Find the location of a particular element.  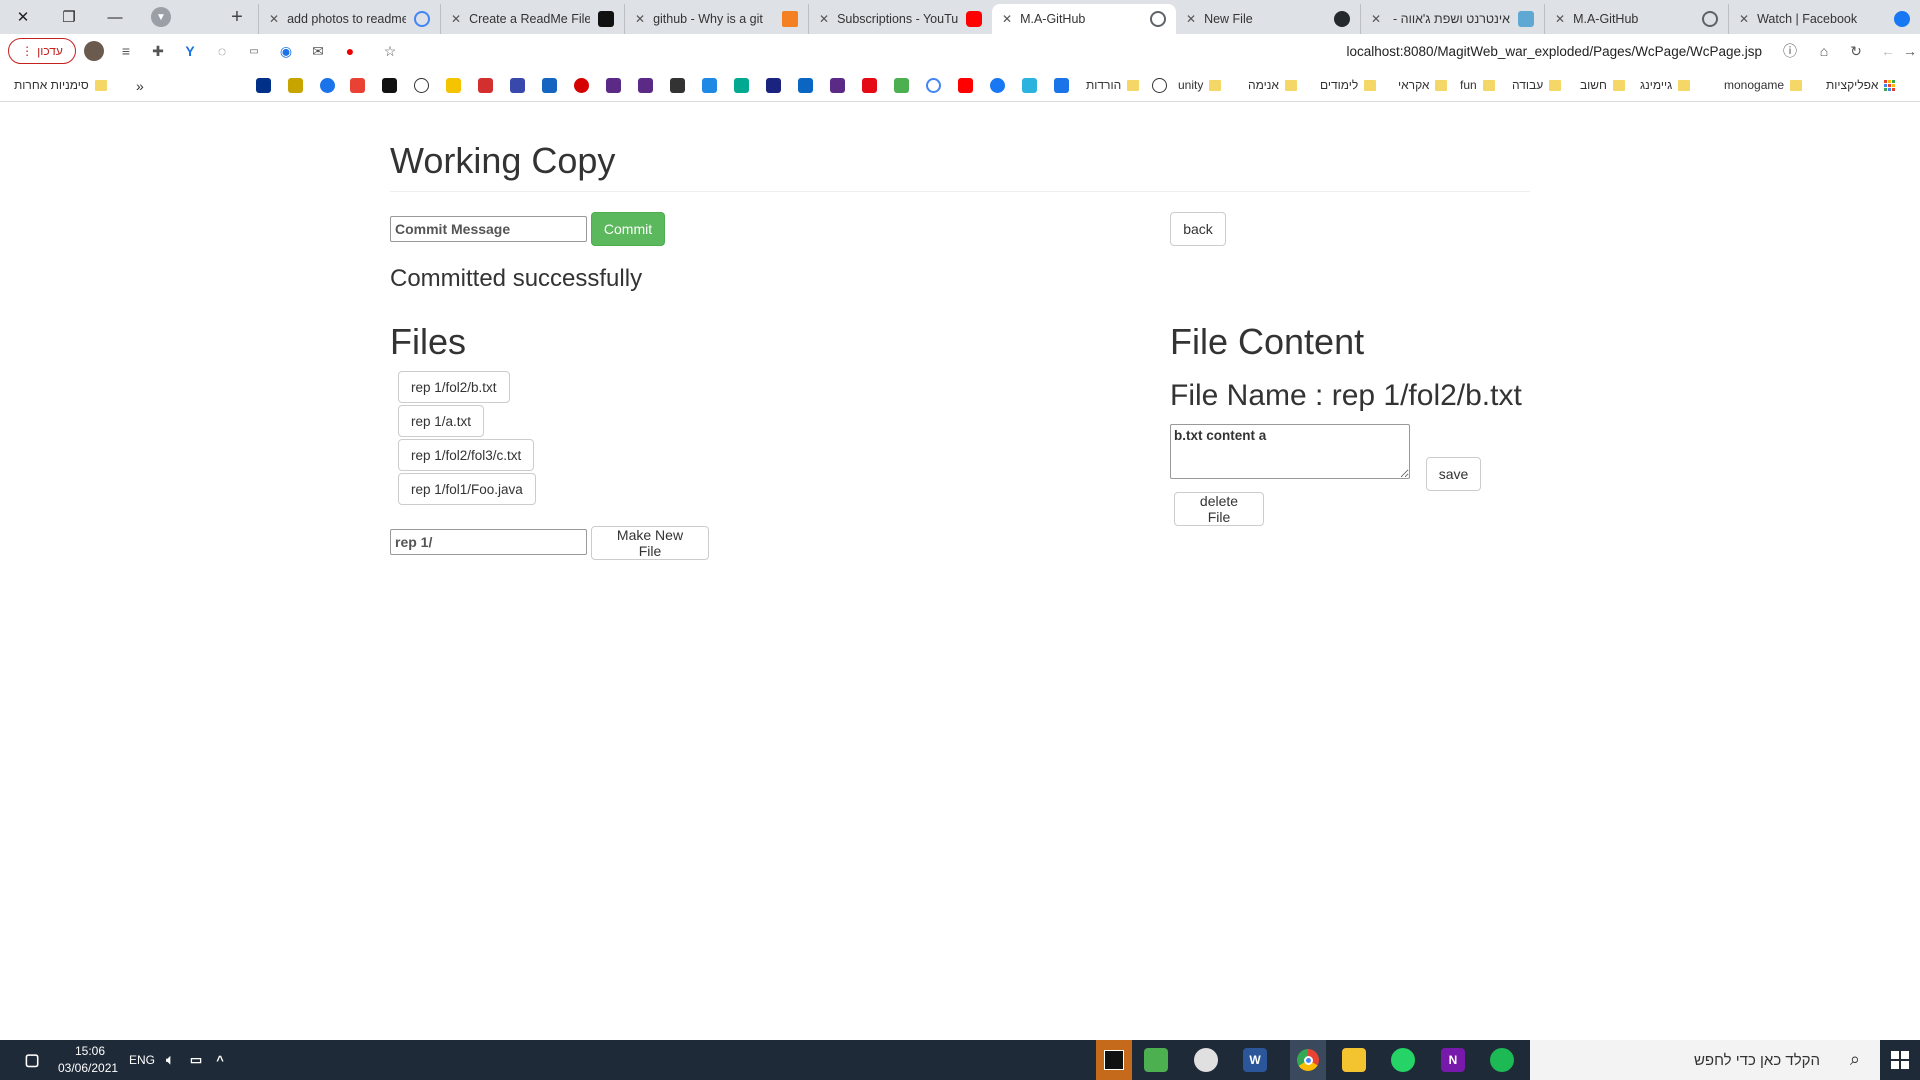

b-site-icon is located at coordinates (389, 85).